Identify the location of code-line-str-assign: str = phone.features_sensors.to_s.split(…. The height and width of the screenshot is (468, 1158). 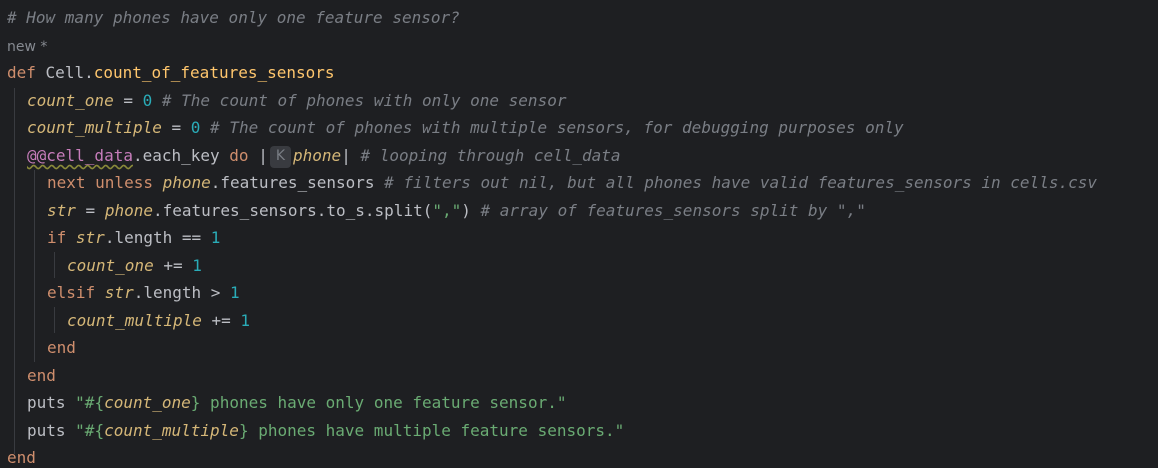
(456, 210).